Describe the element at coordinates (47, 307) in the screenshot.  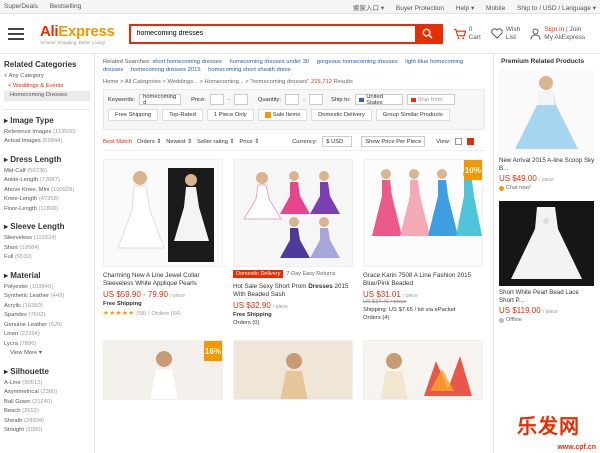
I see `filter-item: Acrylic (16350)` at that location.